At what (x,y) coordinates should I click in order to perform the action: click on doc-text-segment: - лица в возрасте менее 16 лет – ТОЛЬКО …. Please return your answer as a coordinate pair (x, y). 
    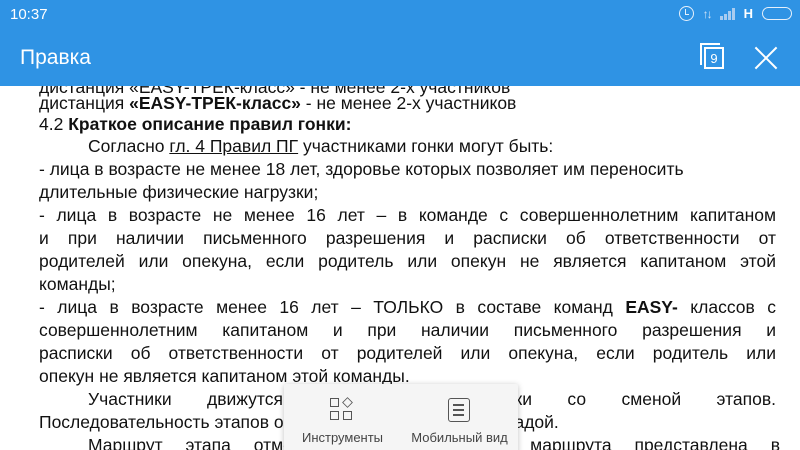
    Looking at the image, I should click on (332, 307).